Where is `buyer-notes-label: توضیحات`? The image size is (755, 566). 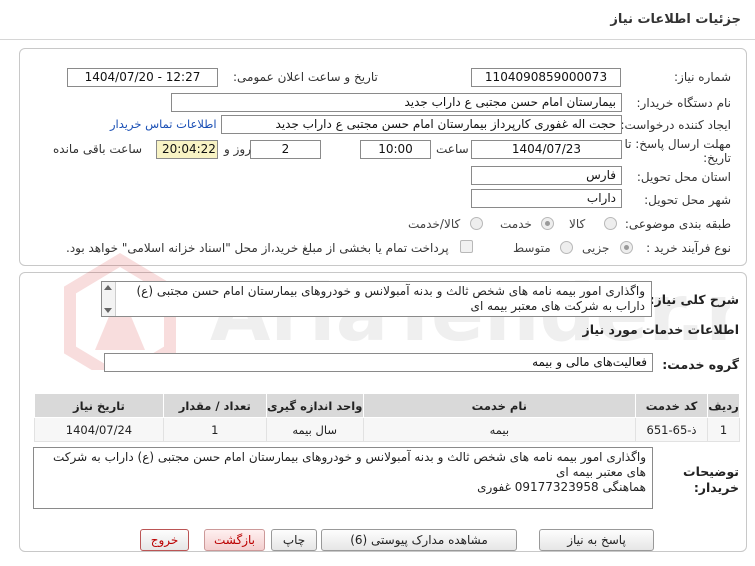
buyer-notes-label: توضیحات is located at coordinates (711, 471).